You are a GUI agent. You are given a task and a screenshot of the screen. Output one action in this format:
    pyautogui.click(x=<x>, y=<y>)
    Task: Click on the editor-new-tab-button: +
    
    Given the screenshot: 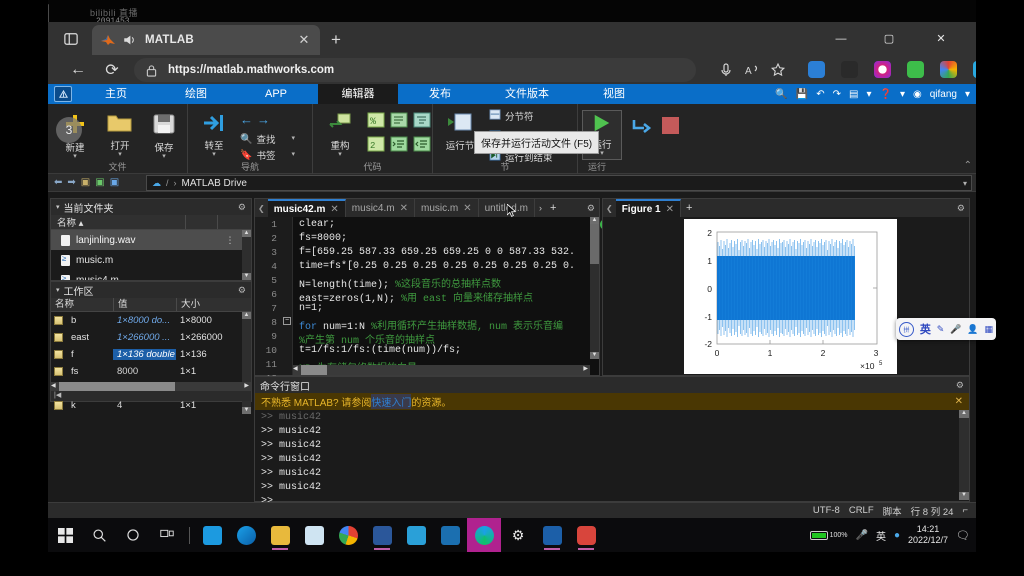 What is the action you would take?
    pyautogui.click(x=553, y=208)
    